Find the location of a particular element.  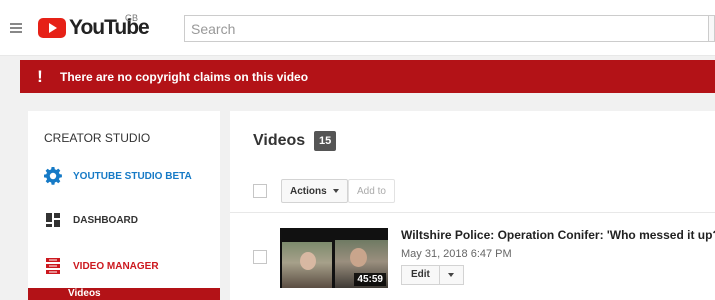

sidebar-item-label: VIDEO MANAGER is located at coordinates (116, 266).